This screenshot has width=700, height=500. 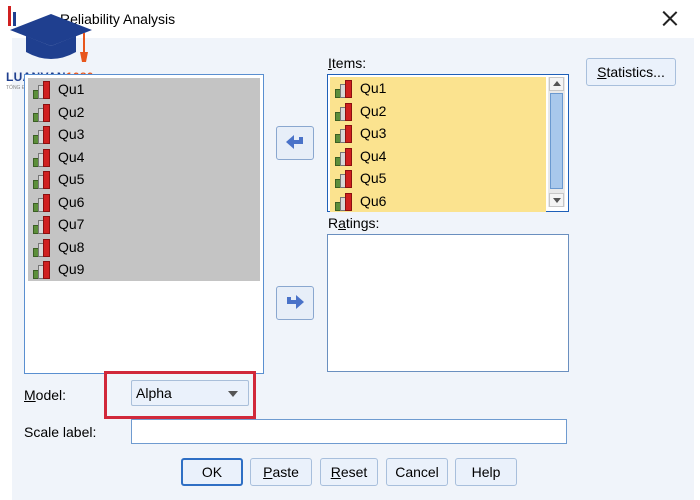 What do you see at coordinates (212, 472) in the screenshot?
I see `ok-button: OK` at bounding box center [212, 472].